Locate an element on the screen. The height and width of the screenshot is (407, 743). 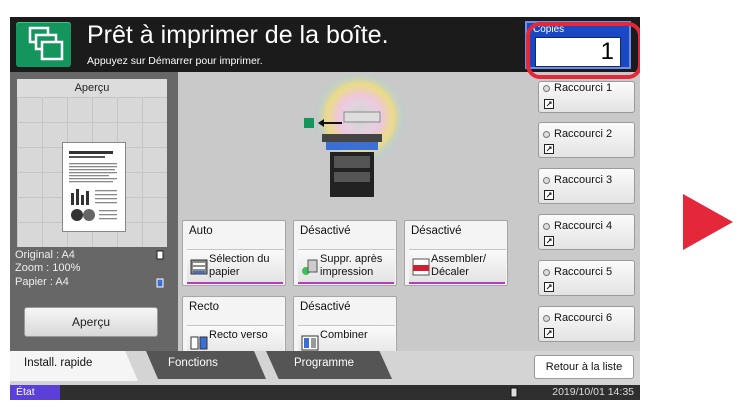
paper-portrait-icon is located at coordinates (160, 255).